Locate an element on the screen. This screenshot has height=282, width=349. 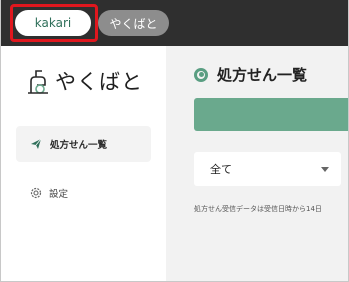
chevron-down-icon is located at coordinates (325, 169).